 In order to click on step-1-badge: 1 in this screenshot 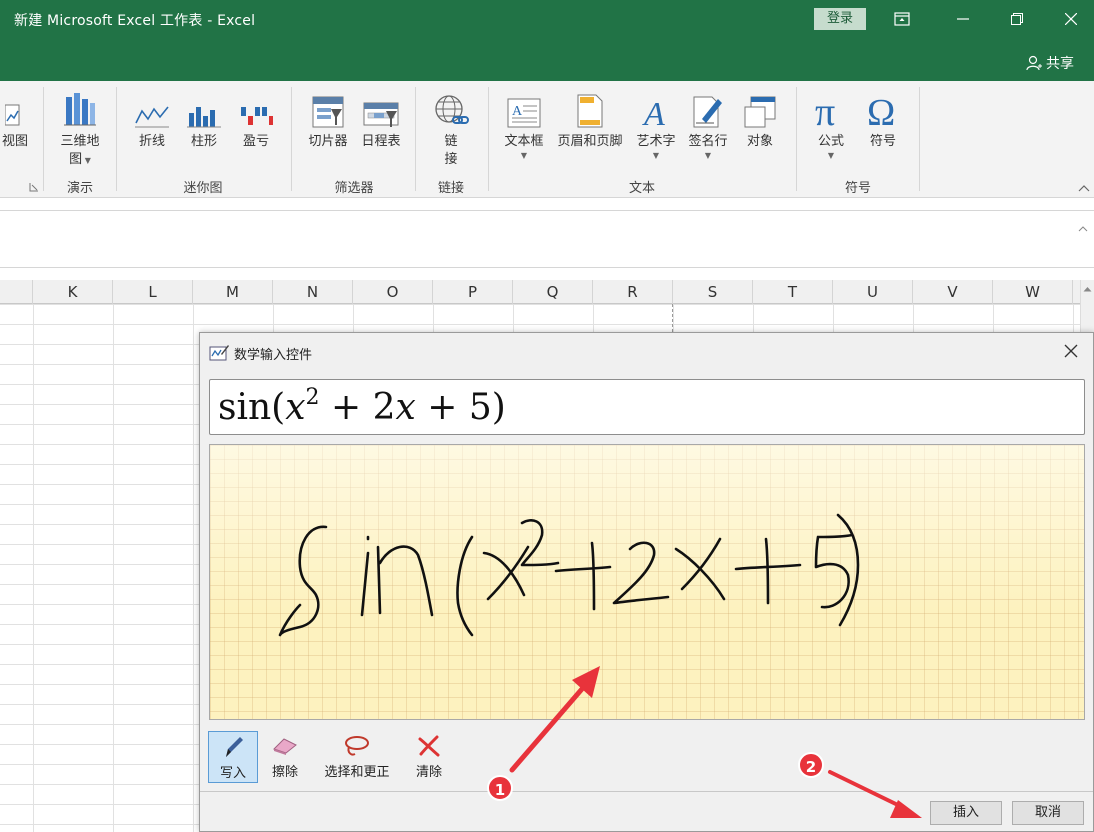, I will do `click(500, 788)`.